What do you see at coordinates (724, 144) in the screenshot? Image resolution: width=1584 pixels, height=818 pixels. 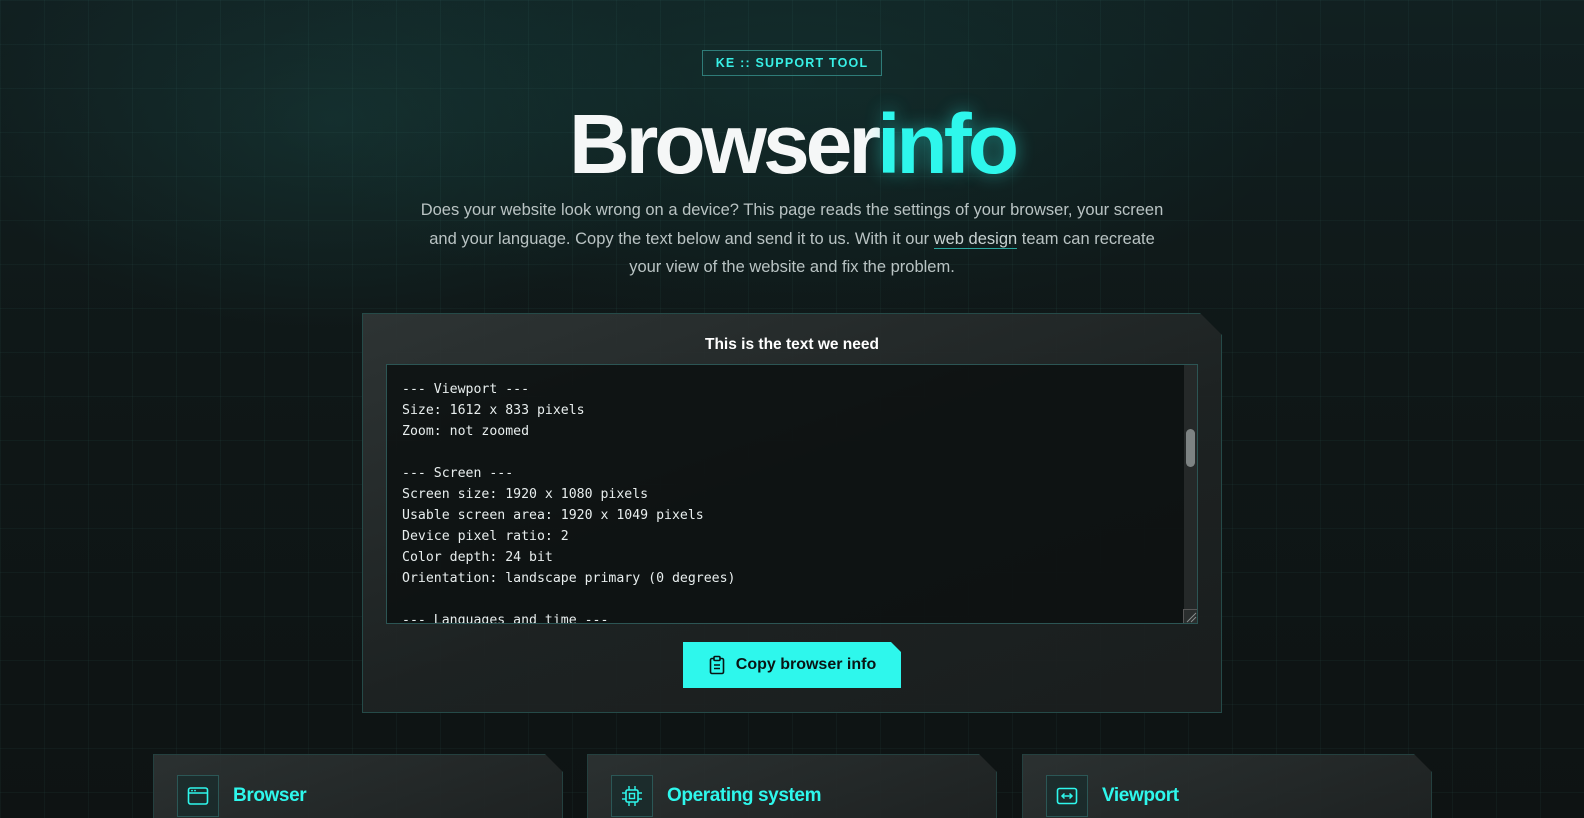 I see `page-title-main: Browser` at bounding box center [724, 144].